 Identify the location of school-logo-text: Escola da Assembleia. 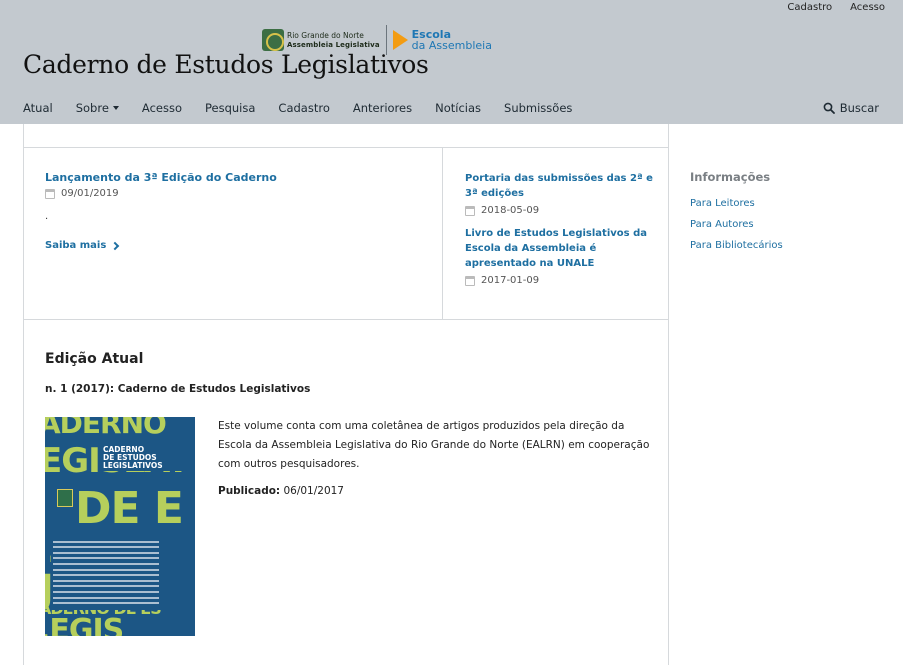
(451, 40).